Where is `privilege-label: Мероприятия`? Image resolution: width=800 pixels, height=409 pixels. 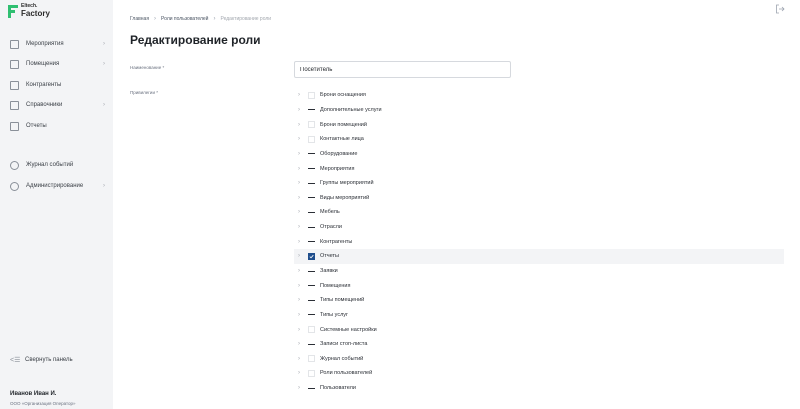 privilege-label: Мероприятия is located at coordinates (337, 168).